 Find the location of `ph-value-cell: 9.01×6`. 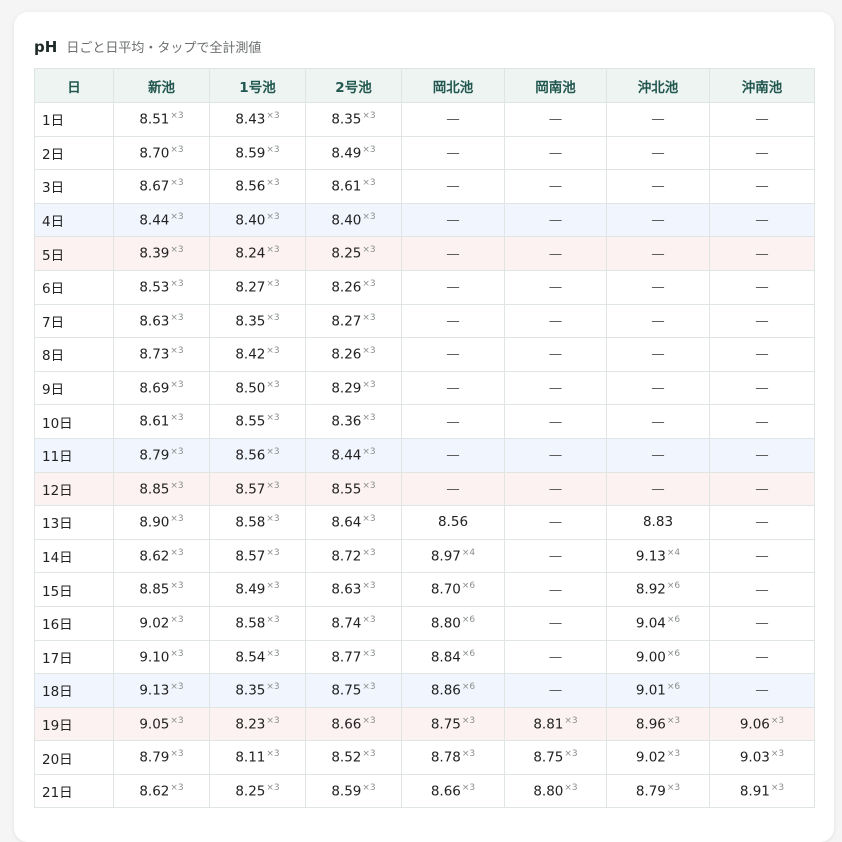

ph-value-cell: 9.01×6 is located at coordinates (658, 690).